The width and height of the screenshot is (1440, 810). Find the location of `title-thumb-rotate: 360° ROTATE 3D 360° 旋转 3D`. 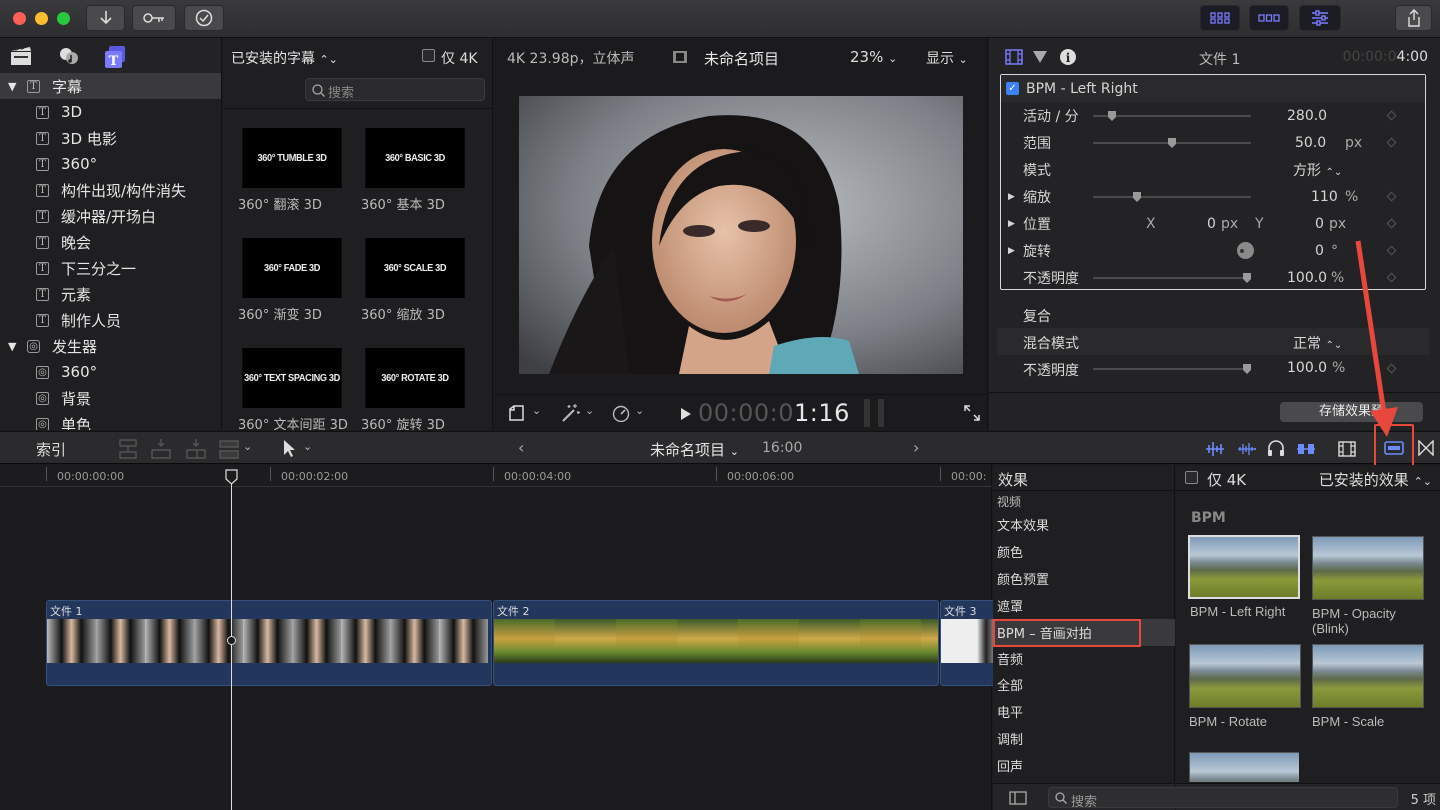

title-thumb-rotate: 360° ROTATE 3D 360° 旋转 3D is located at coordinates (415, 390).